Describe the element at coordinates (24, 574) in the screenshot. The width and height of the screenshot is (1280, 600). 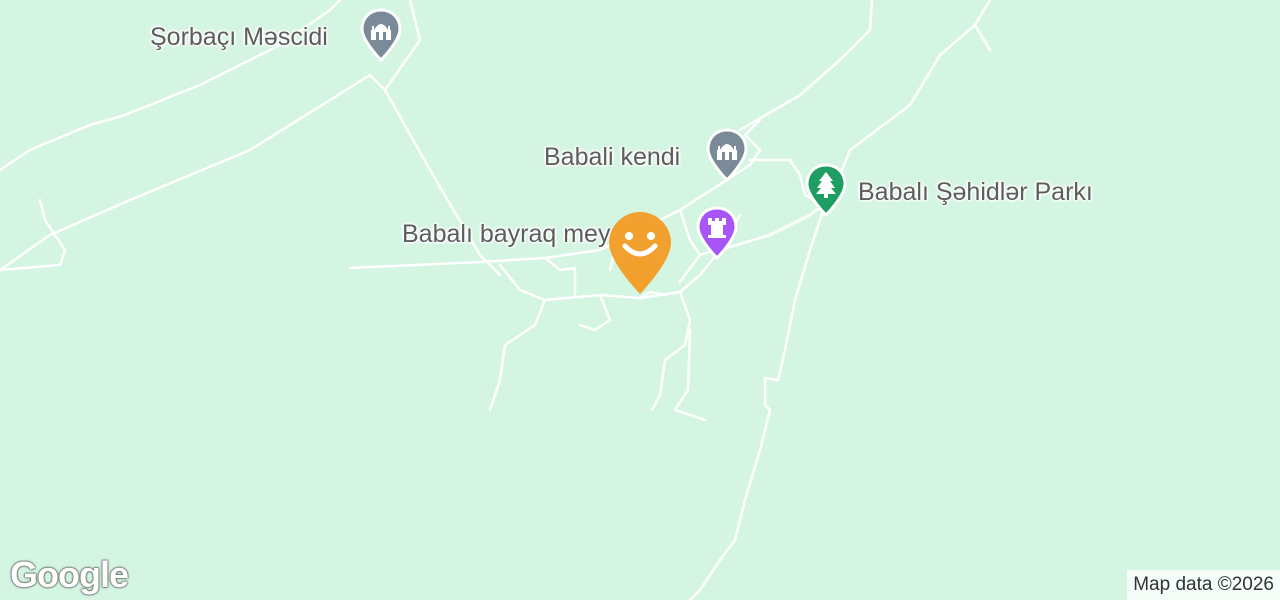
I see `logo-letter: G` at that location.